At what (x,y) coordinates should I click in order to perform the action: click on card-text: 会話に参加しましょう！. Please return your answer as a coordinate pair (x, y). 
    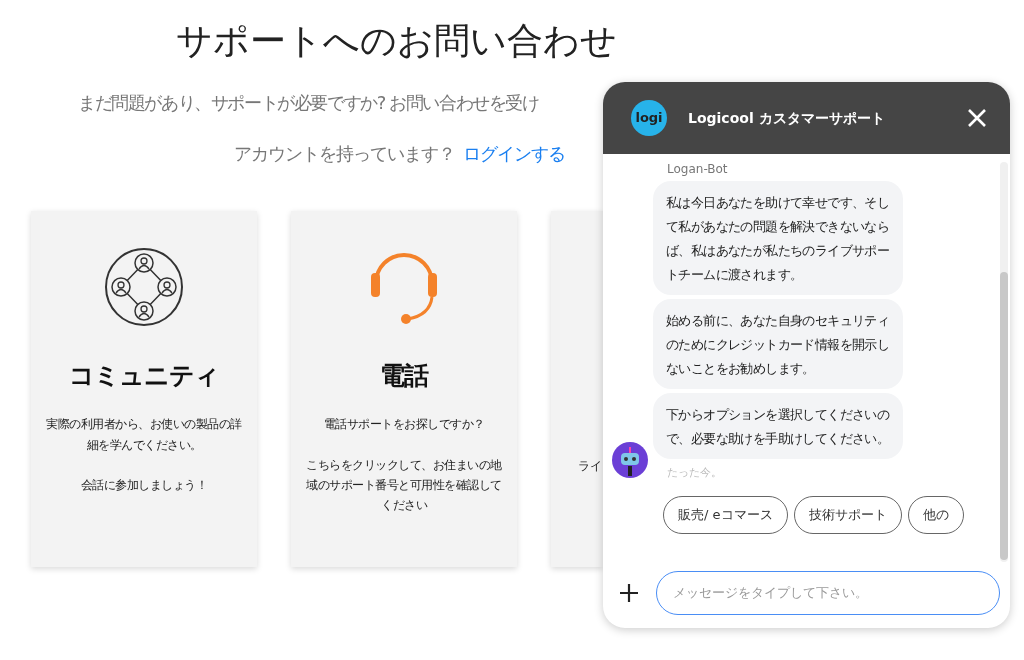
    Looking at the image, I should click on (144, 486).